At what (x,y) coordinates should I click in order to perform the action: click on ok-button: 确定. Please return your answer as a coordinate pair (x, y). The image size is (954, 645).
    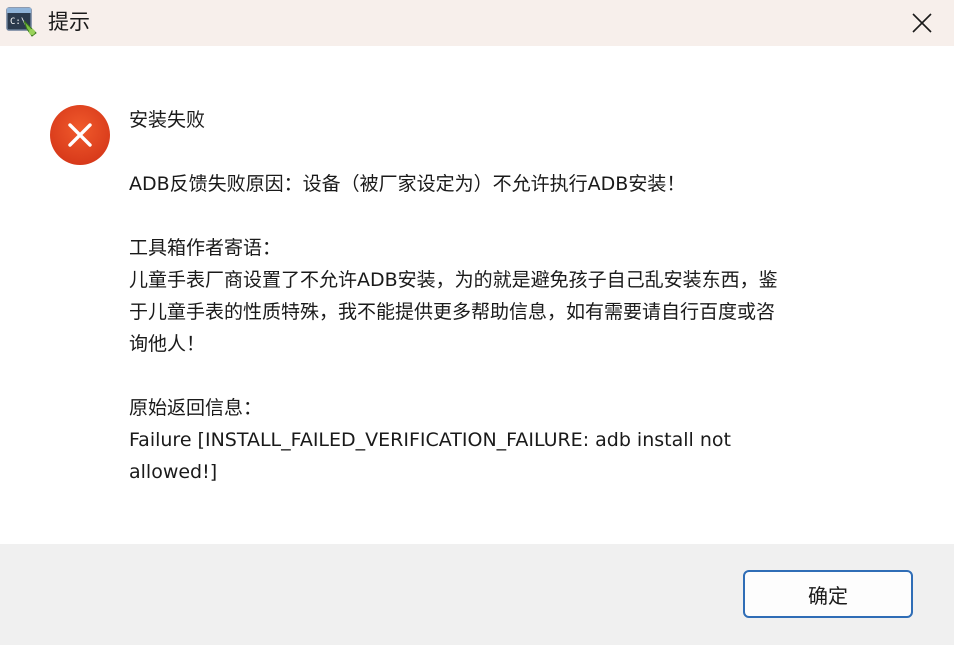
    Looking at the image, I should click on (828, 594).